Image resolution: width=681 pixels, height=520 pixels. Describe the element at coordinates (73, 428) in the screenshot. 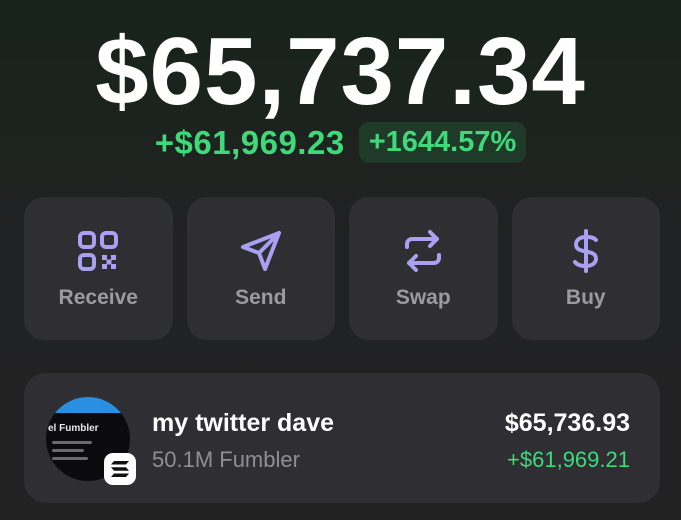

I see `avatar-profile-name: el Fumbler` at that location.